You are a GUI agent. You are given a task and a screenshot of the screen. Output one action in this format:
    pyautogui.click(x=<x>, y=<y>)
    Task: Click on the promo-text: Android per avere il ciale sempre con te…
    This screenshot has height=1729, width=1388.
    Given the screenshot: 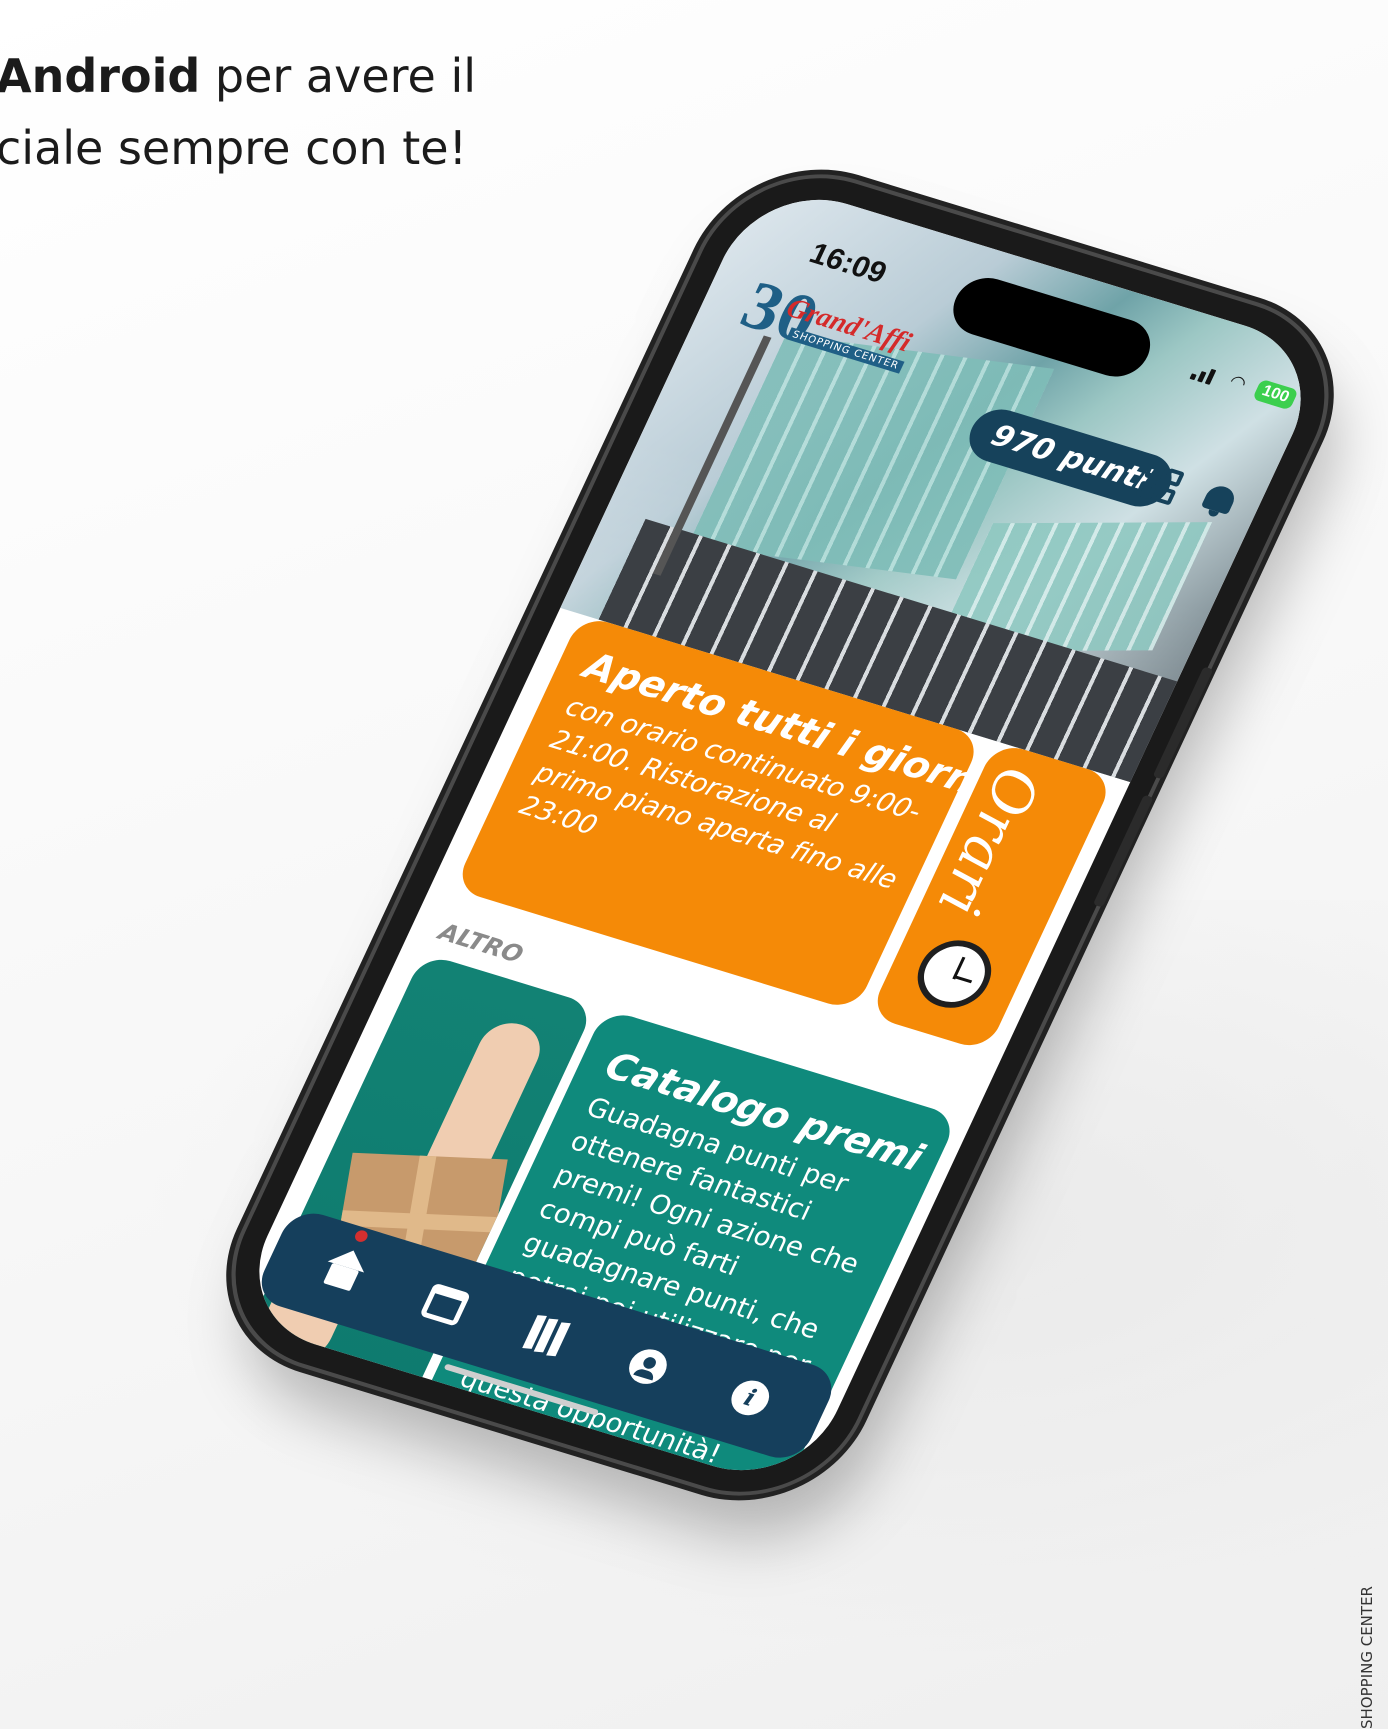 What is the action you would take?
    pyautogui.click(x=278, y=112)
    